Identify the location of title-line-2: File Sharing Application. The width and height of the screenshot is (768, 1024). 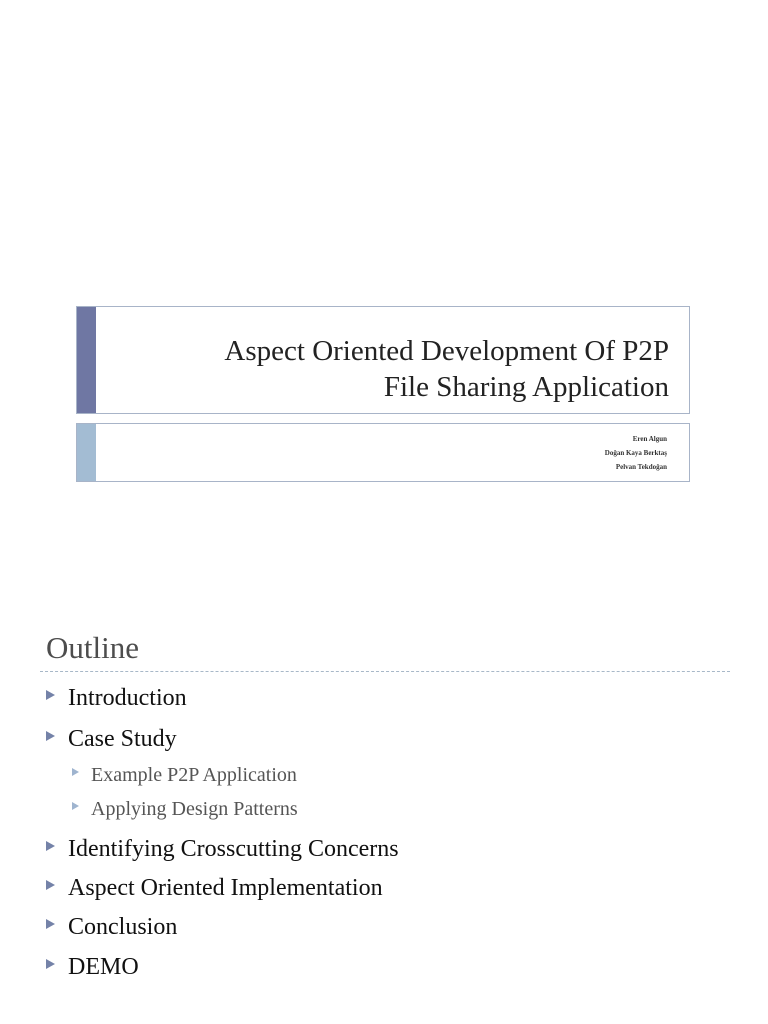
(526, 387).